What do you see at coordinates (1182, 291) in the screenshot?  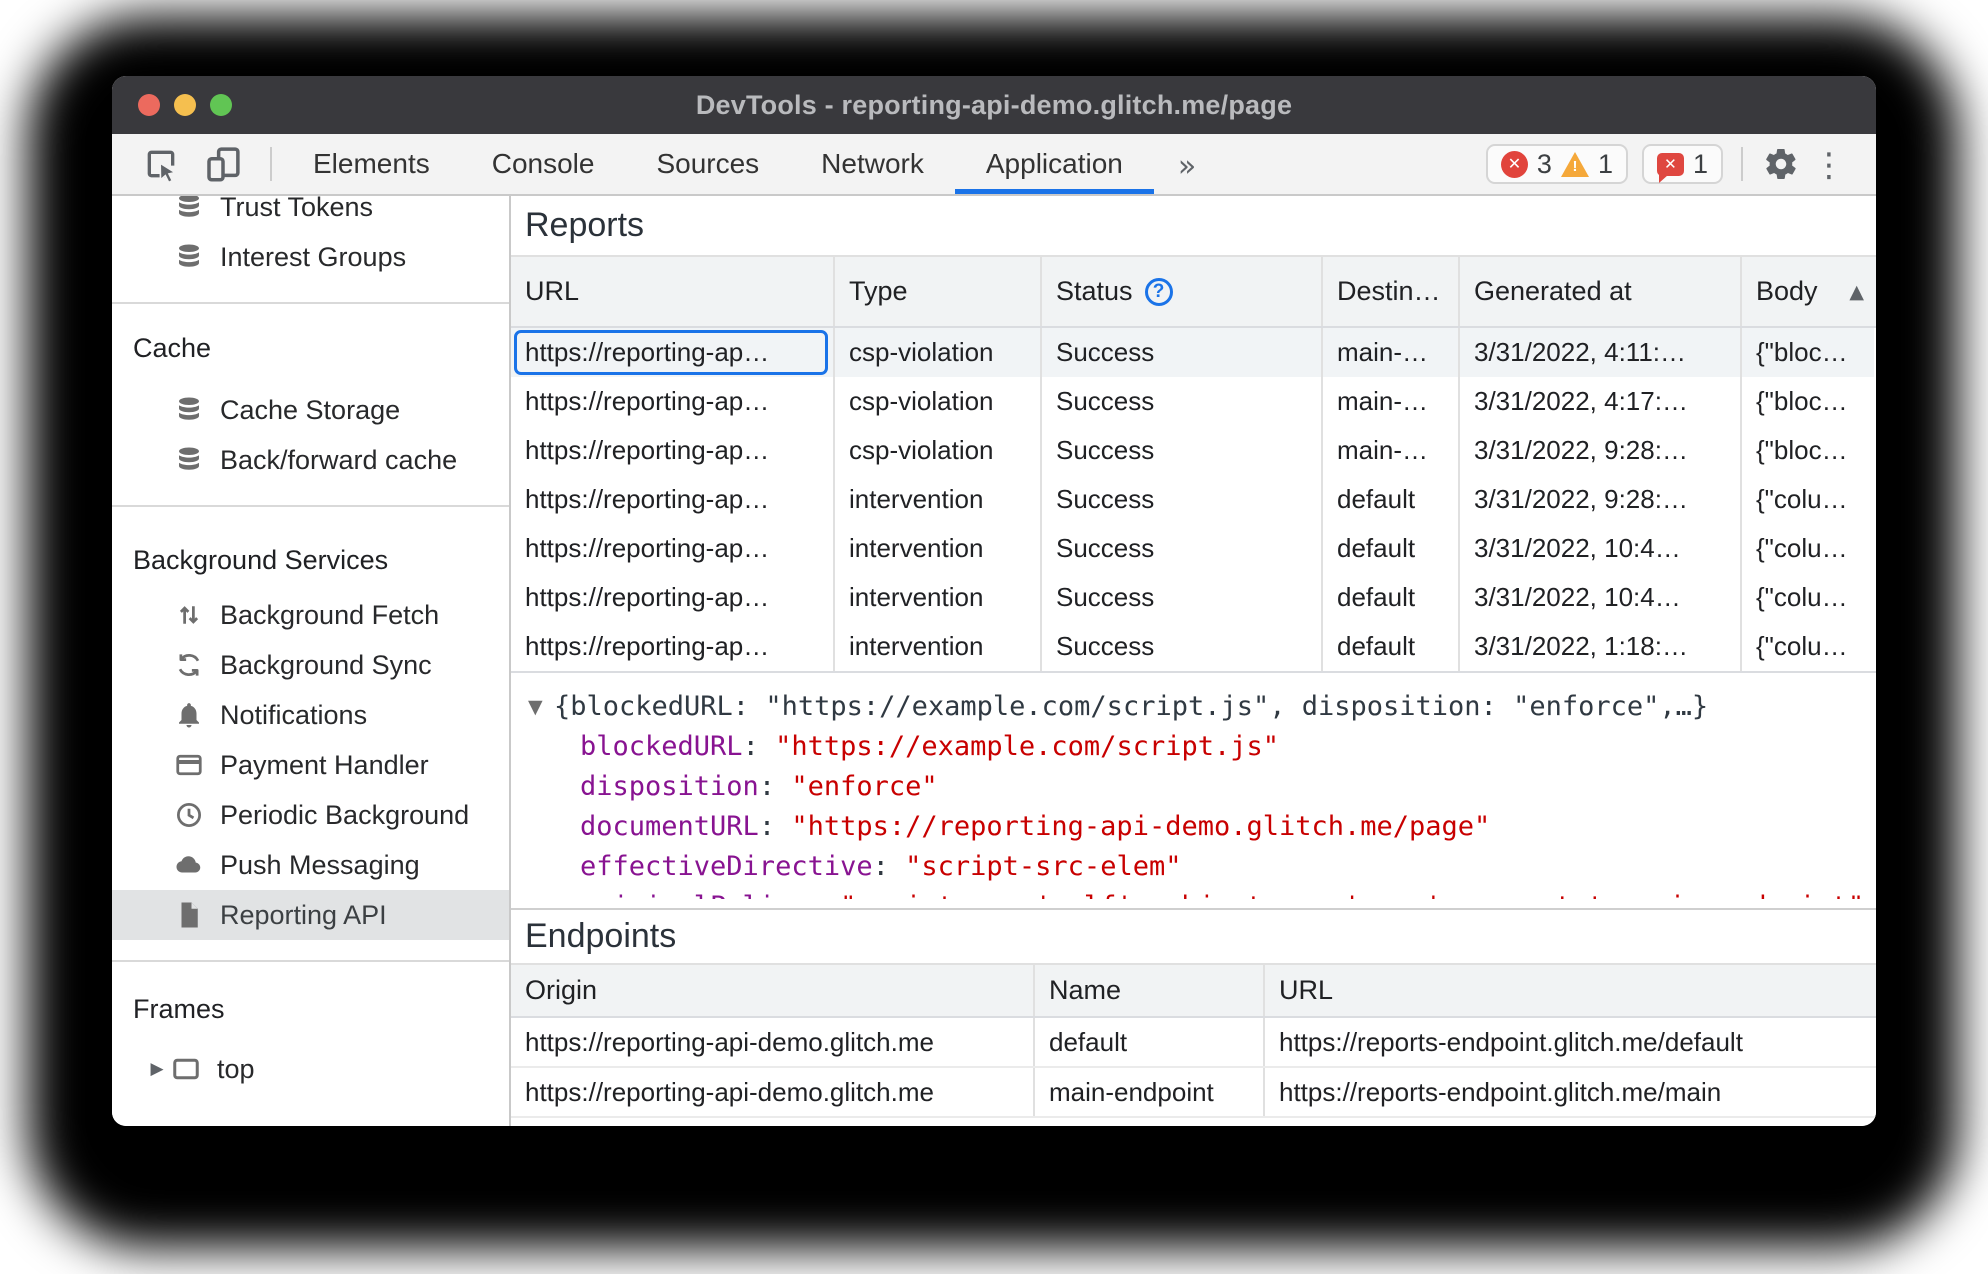 I see `column-header-status: Status ?` at bounding box center [1182, 291].